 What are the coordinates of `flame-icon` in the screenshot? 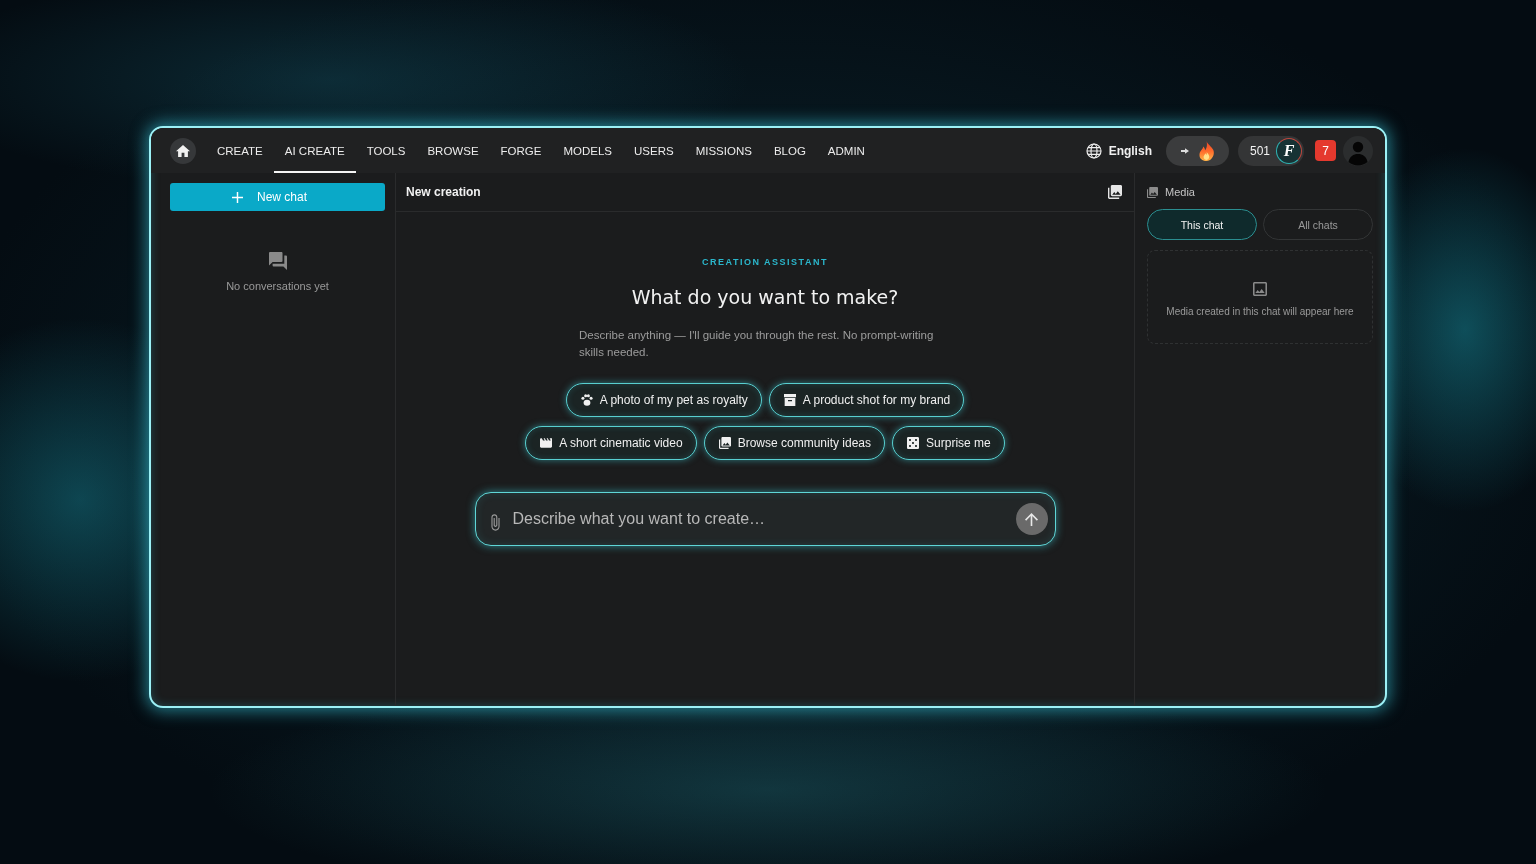 It's located at (1206, 150).